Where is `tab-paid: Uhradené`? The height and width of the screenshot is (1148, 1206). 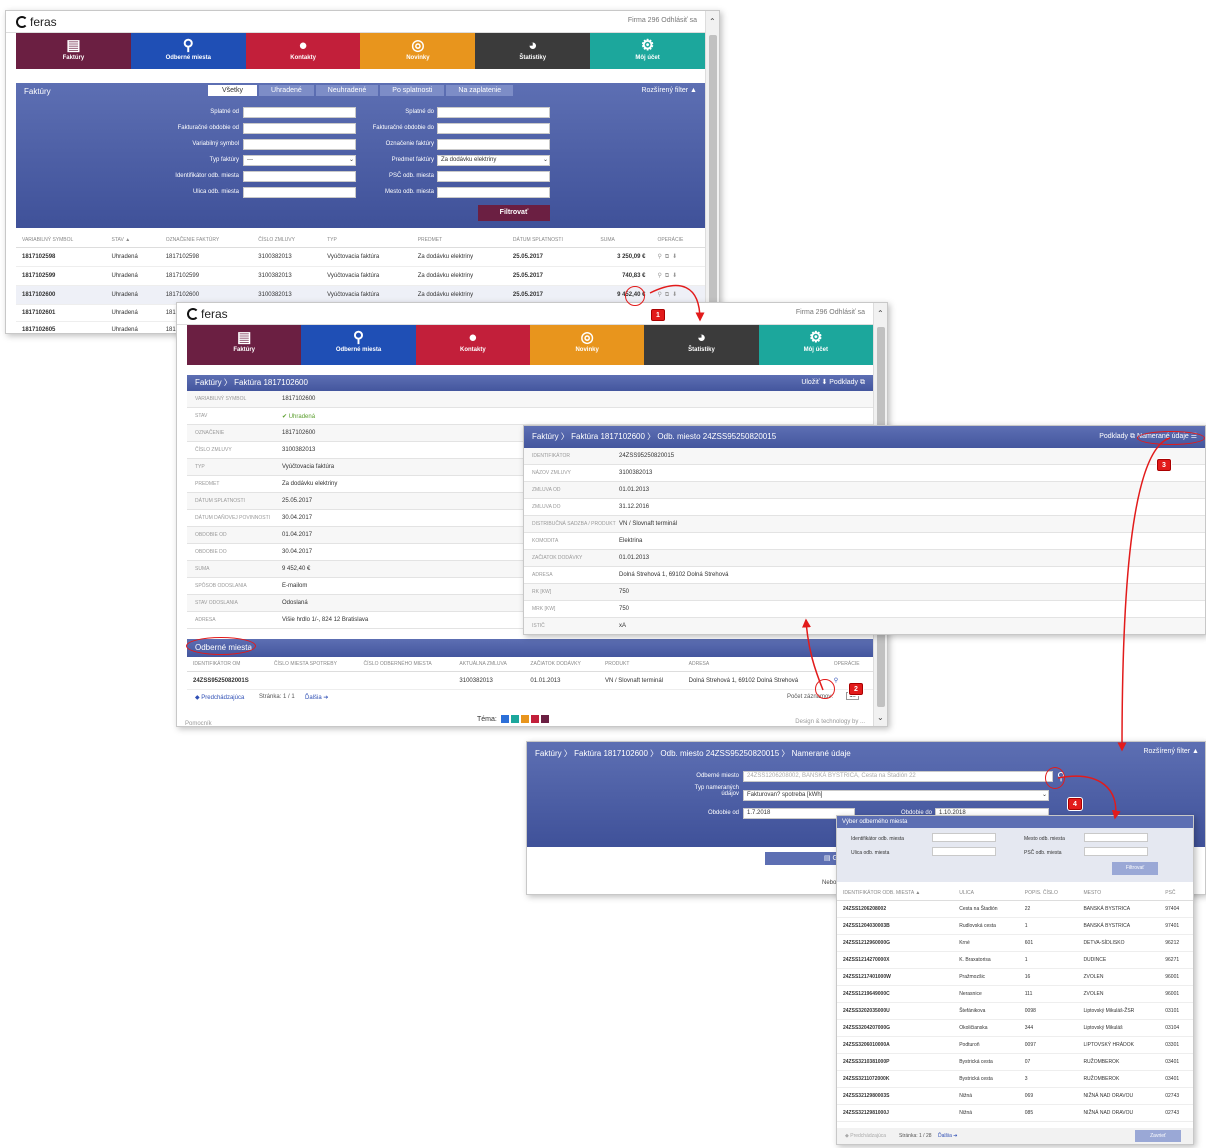
tab-paid: Uhradené is located at coordinates (286, 90).